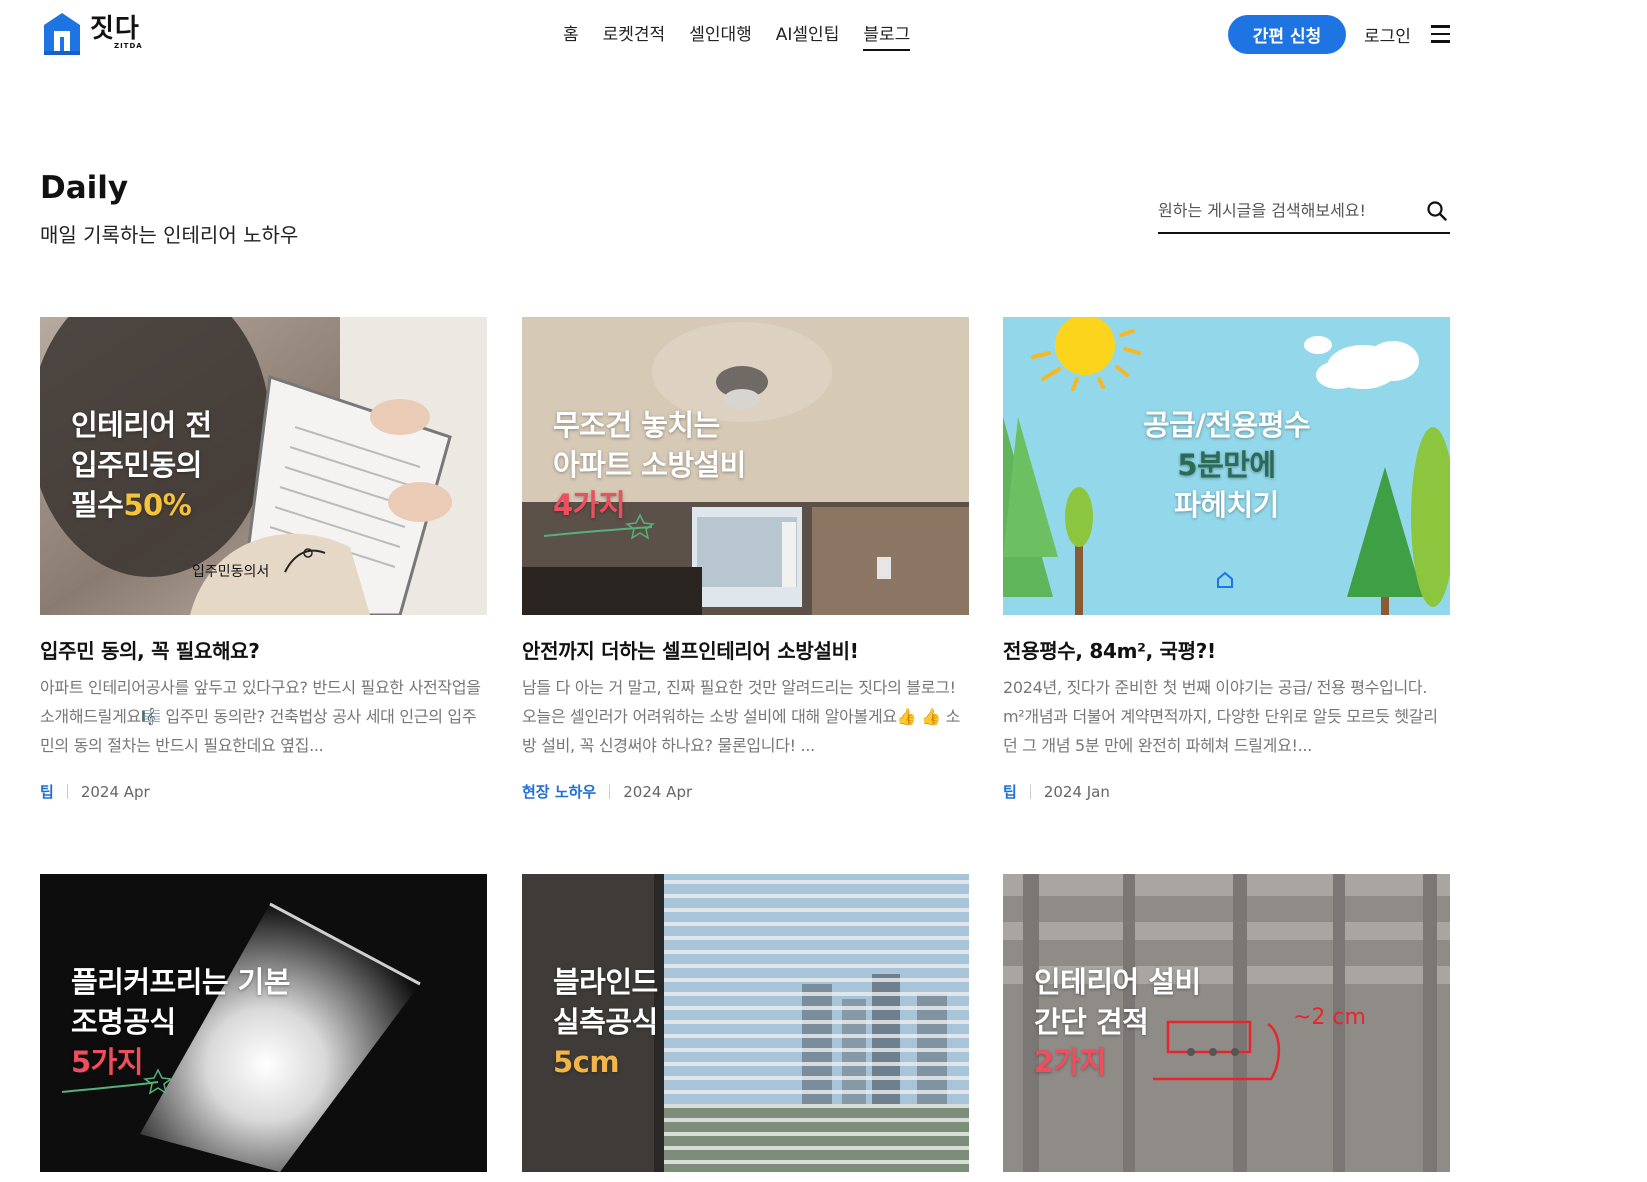 The width and height of the screenshot is (1647, 1182). What do you see at coordinates (808, 35) in the screenshot?
I see `nav-ai-tips: AI셀인팁` at bounding box center [808, 35].